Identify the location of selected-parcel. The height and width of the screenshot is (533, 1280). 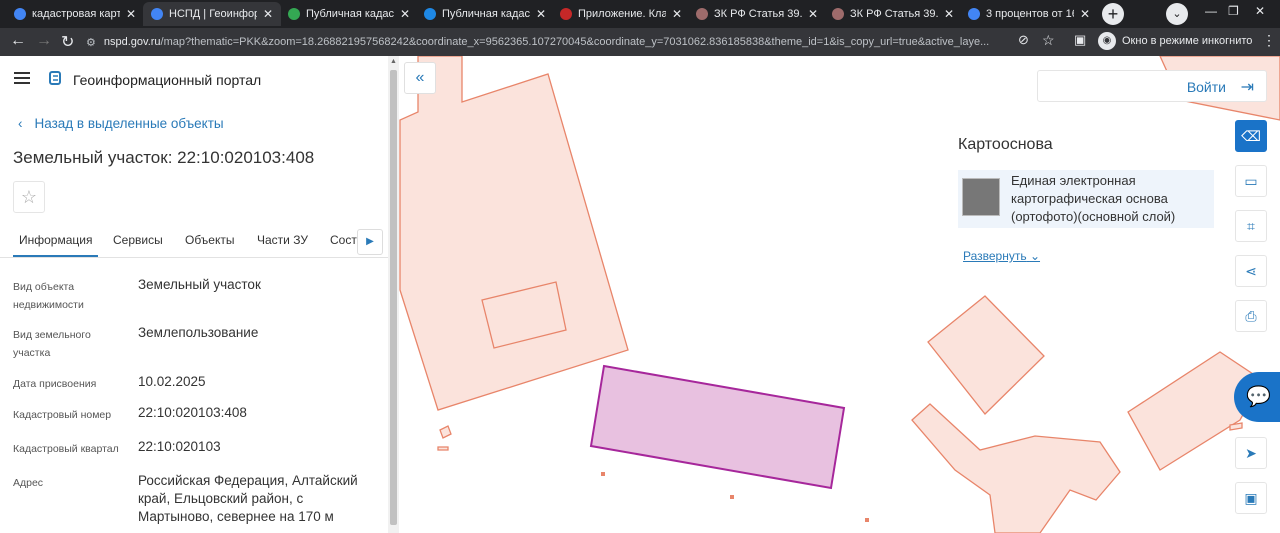
(717, 427).